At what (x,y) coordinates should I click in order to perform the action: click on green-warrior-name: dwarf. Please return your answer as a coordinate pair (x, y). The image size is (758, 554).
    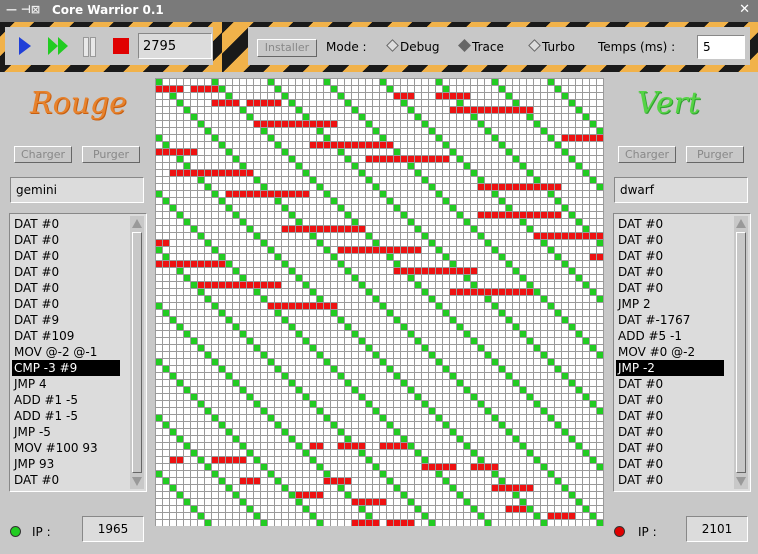
    Looking at the image, I should click on (681, 190).